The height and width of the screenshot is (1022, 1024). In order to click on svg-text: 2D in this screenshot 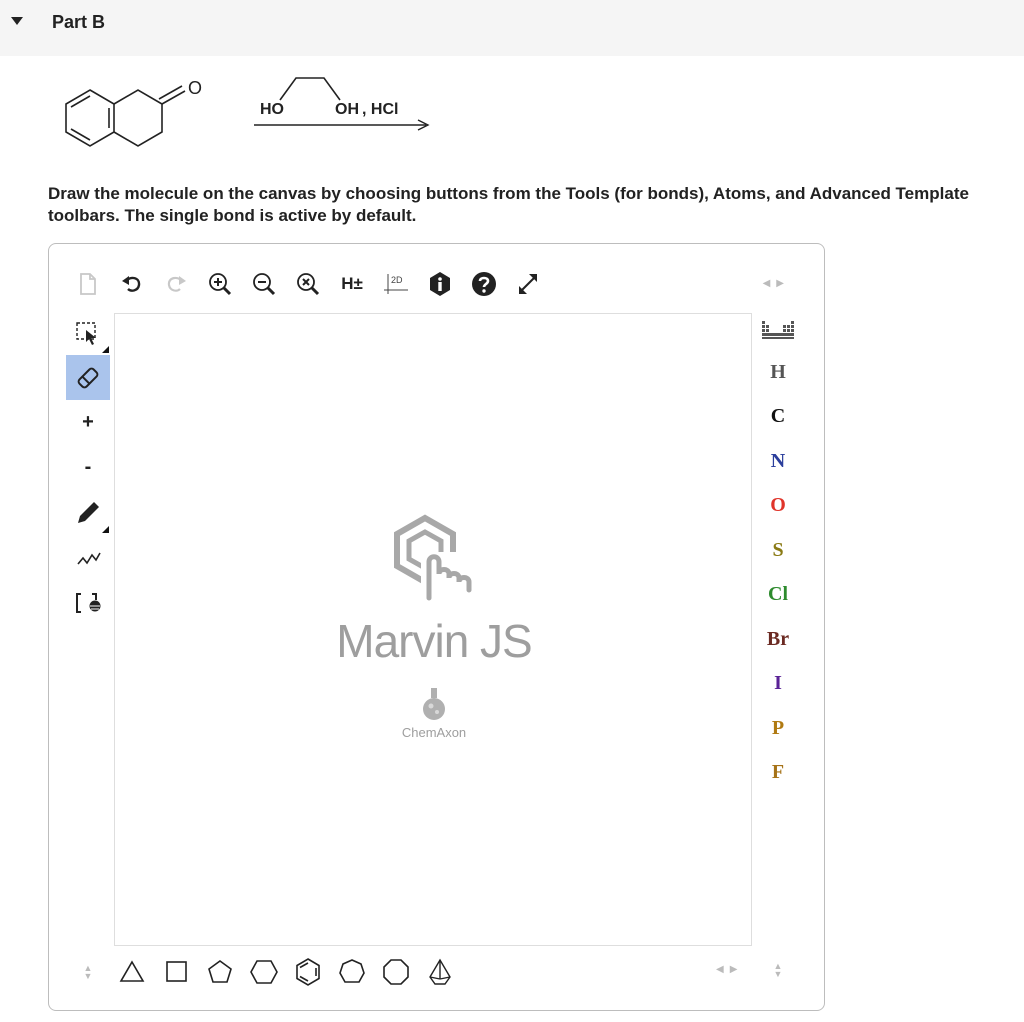, I will do `click(397, 280)`.